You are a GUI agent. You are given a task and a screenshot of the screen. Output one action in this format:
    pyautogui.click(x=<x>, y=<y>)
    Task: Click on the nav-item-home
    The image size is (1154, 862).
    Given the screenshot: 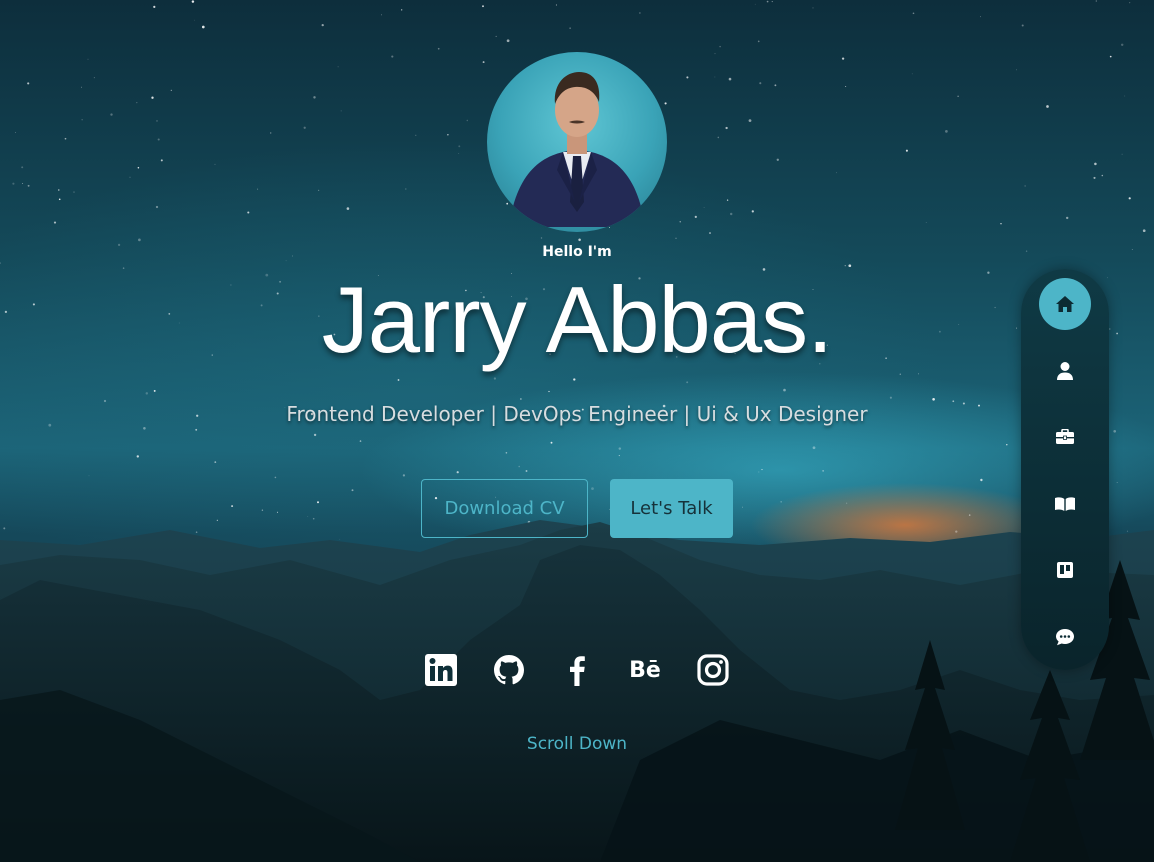 What is the action you would take?
    pyautogui.click(x=1065, y=304)
    